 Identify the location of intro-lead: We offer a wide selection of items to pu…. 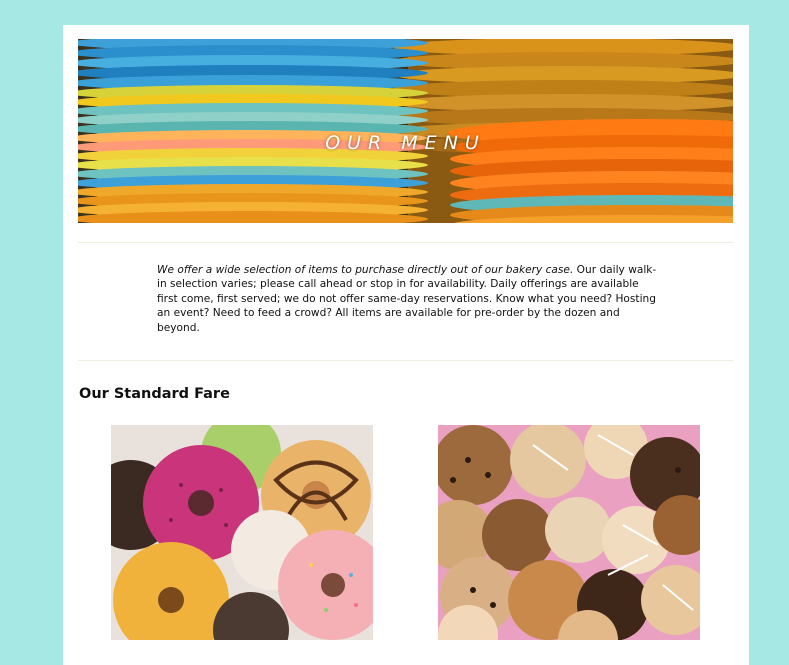
(365, 270).